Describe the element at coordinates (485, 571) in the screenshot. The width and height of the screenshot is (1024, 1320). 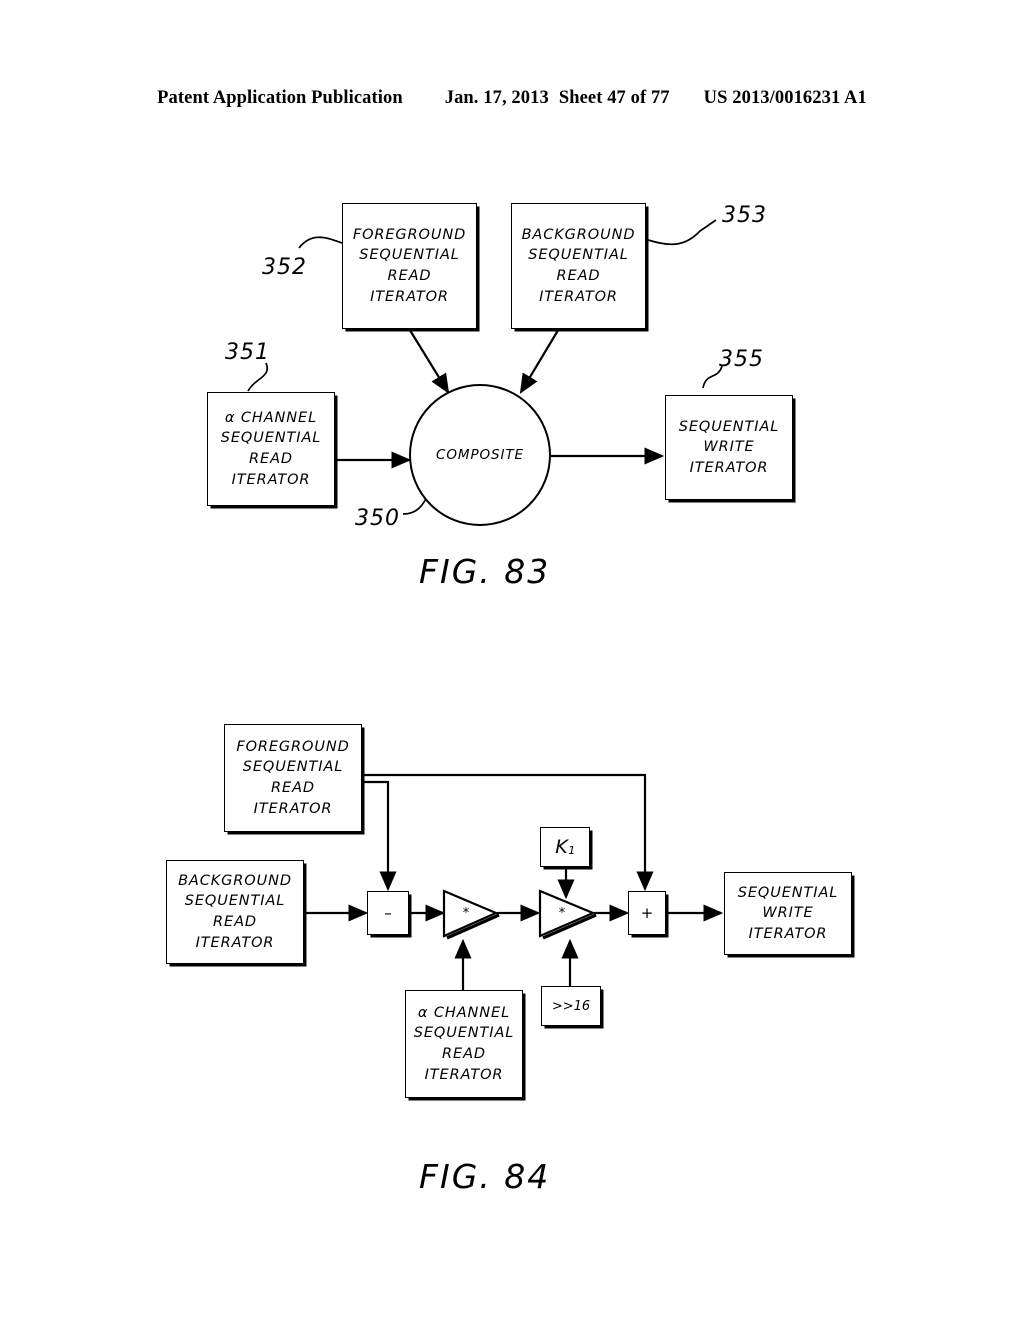
I see `figure-83-caption: FIG. 83` at that location.